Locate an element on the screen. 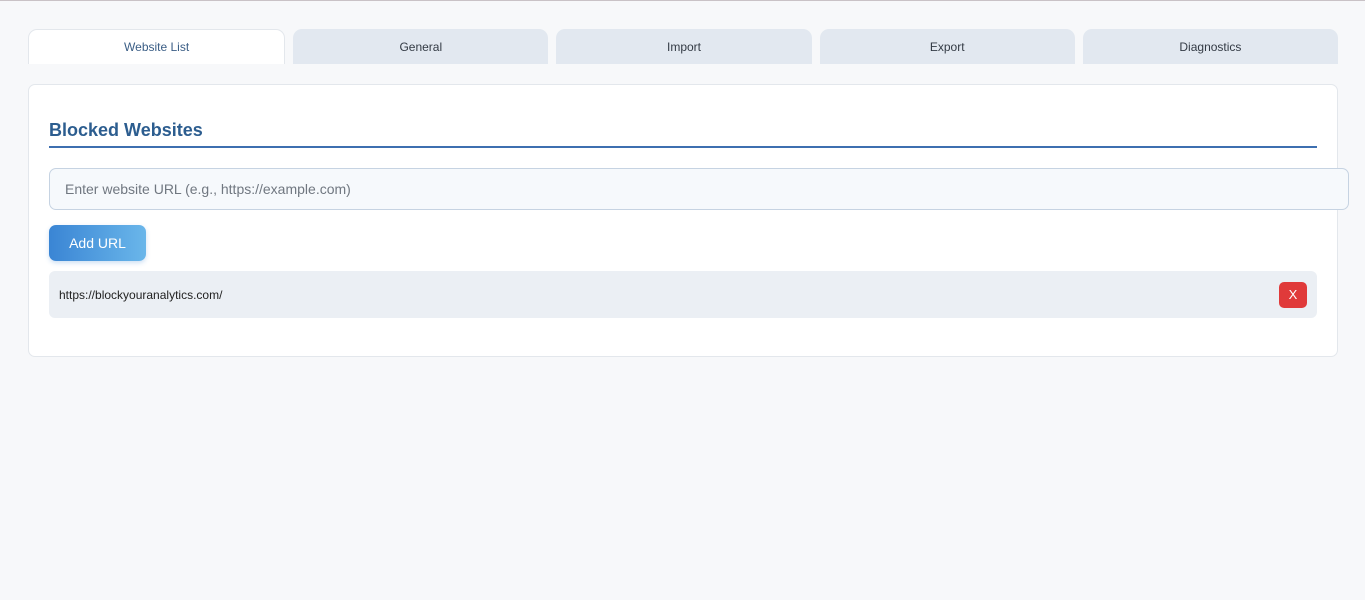 This screenshot has height=600, width=1365. window-top-border is located at coordinates (682, 0).